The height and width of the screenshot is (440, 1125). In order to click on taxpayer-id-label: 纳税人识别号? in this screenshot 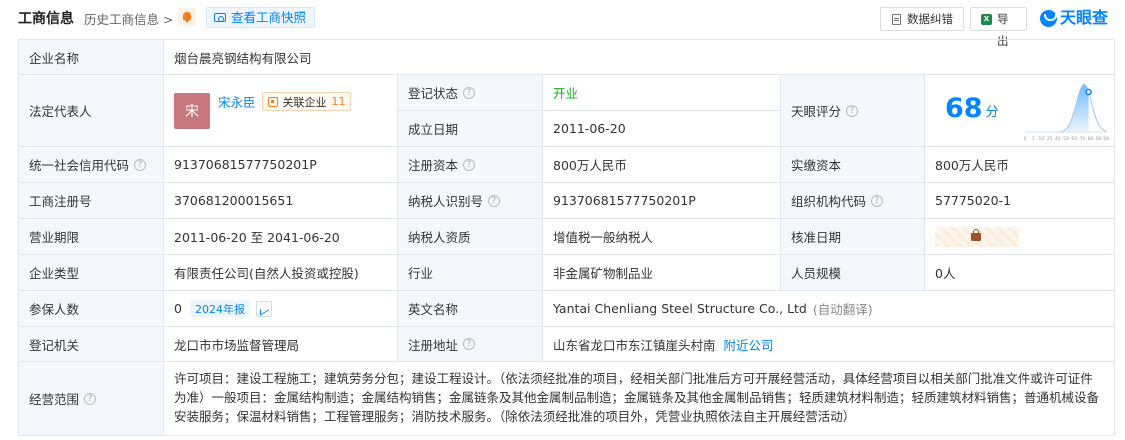, I will do `click(470, 201)`.